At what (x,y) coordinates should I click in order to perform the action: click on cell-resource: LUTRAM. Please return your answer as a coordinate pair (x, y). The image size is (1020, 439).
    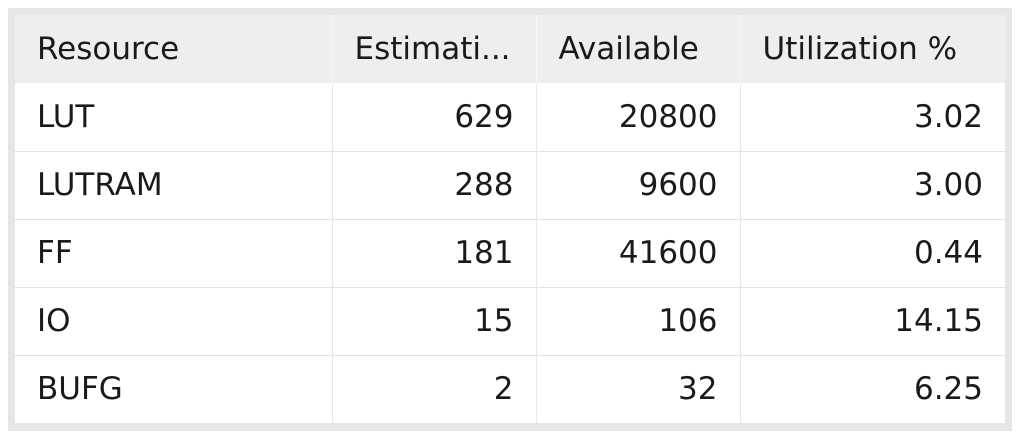
    Looking at the image, I should click on (174, 185).